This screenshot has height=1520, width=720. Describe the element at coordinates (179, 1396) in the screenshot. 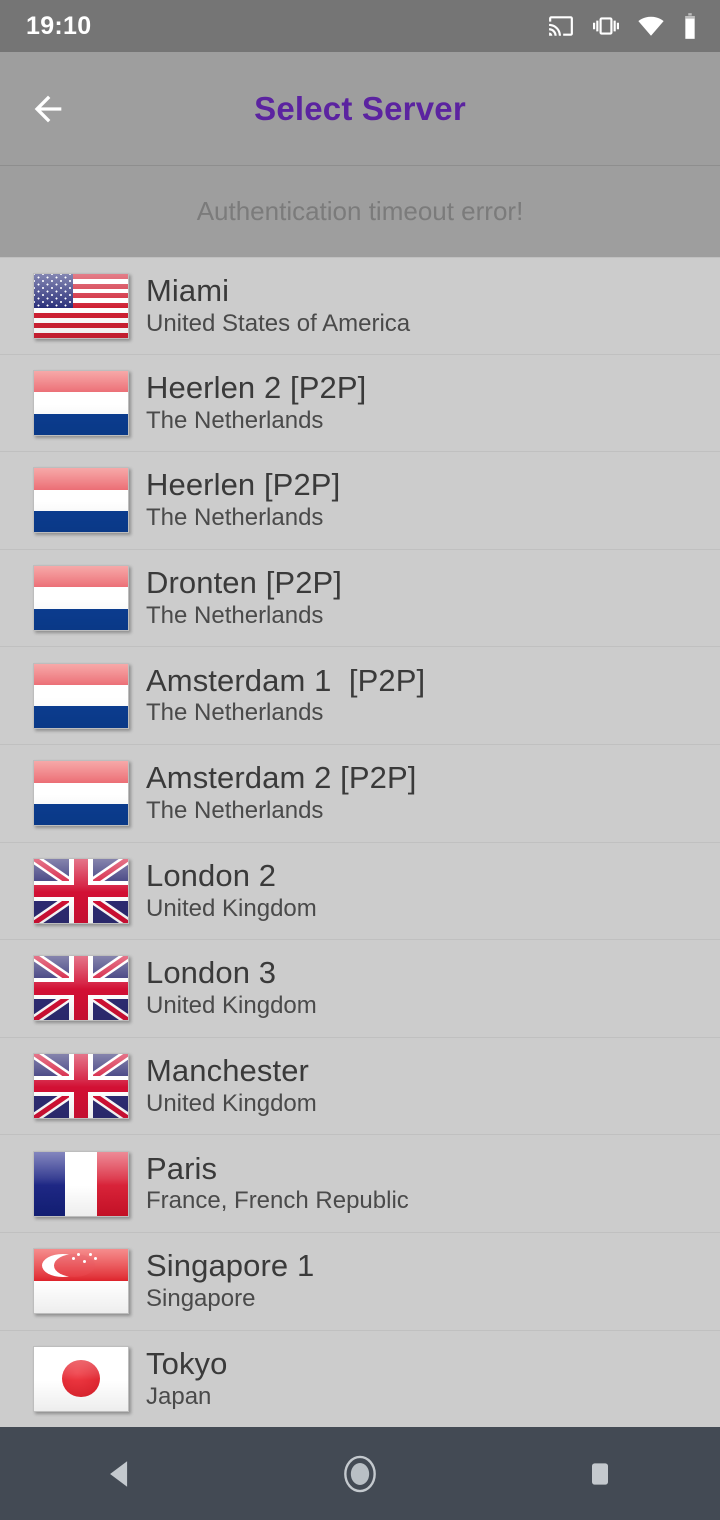

I see `server-country: Japan` at that location.